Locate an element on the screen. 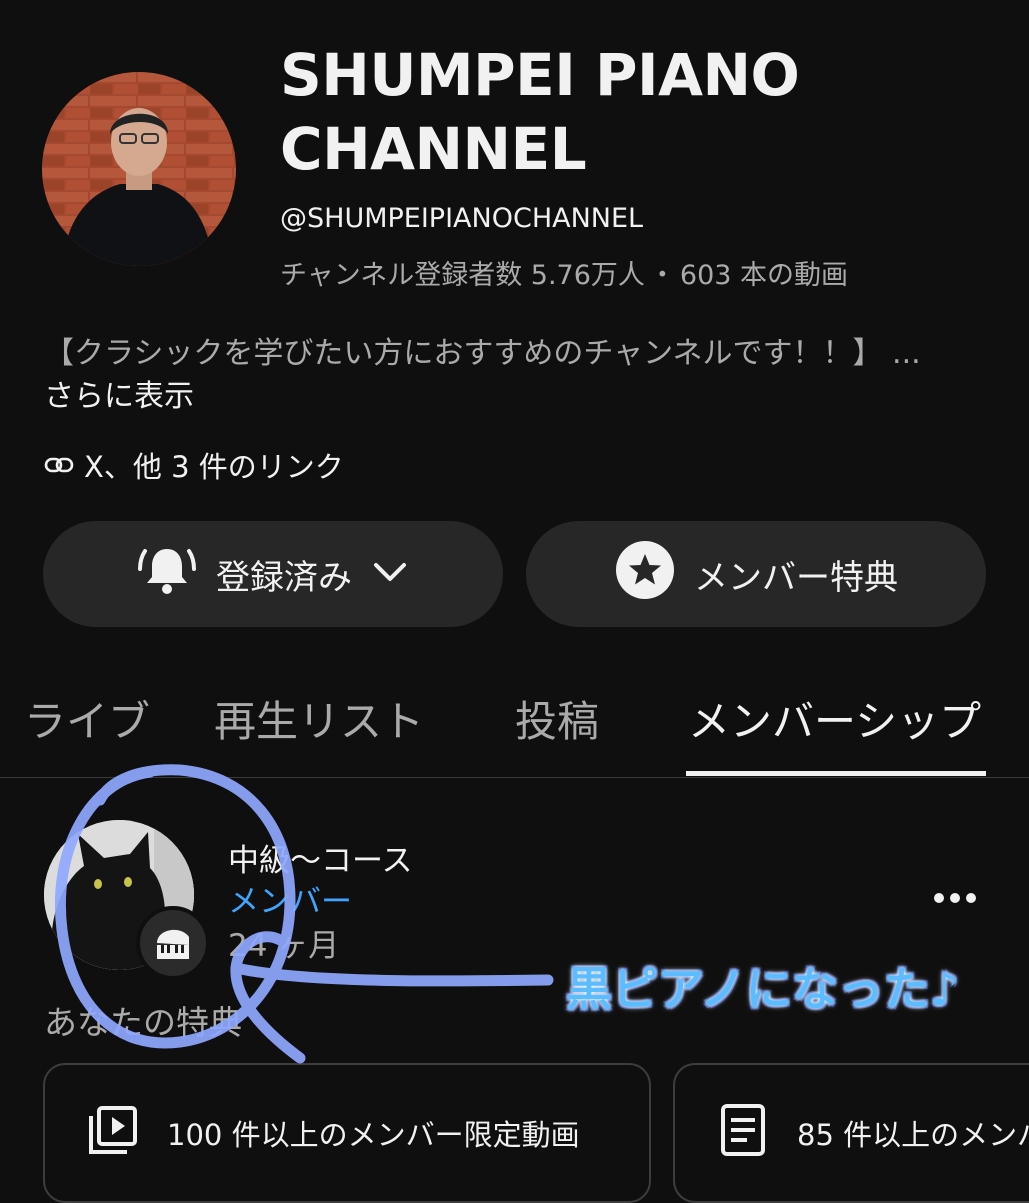 The image size is (1029, 1203). perk-card-videos: 100 件以上のメンバー限定動画 is located at coordinates (347, 1133).